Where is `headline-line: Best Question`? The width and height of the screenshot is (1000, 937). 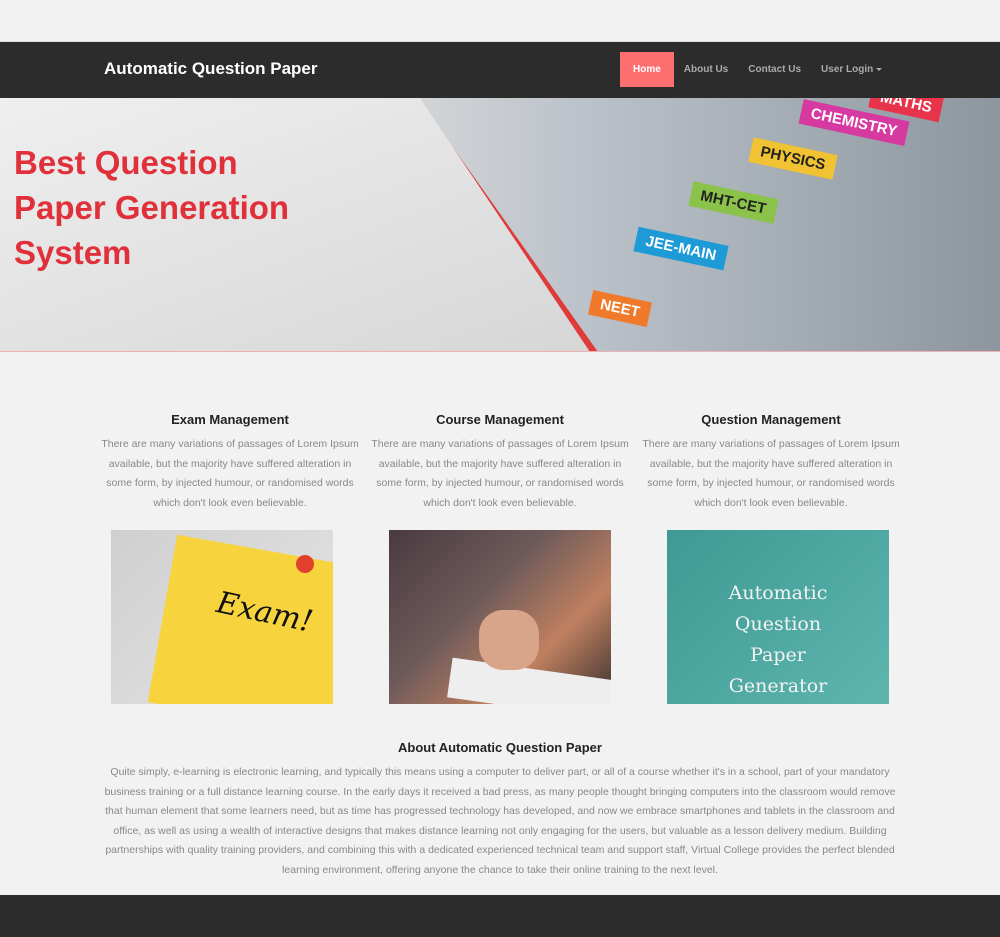 headline-line: Best Question is located at coordinates (126, 162).